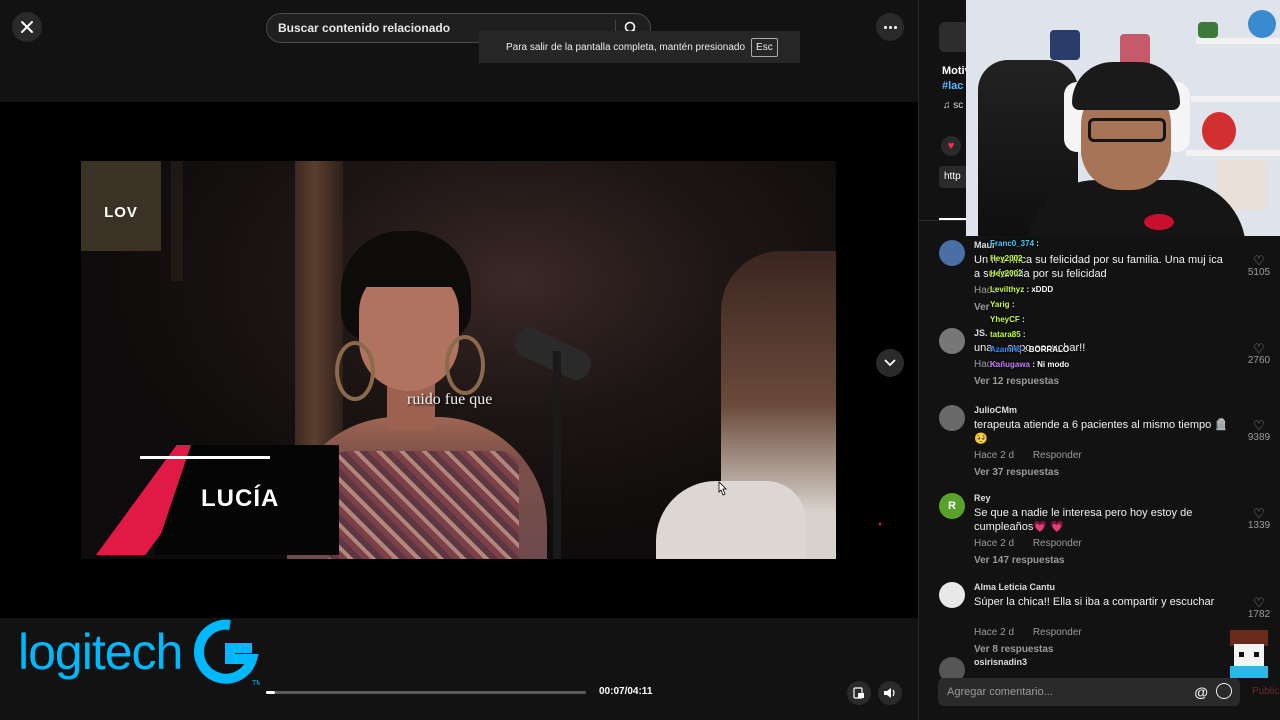 This screenshot has width=1280, height=720. Describe the element at coordinates (1046, 349) in the screenshot. I see `chat-text: : BORRALO` at that location.